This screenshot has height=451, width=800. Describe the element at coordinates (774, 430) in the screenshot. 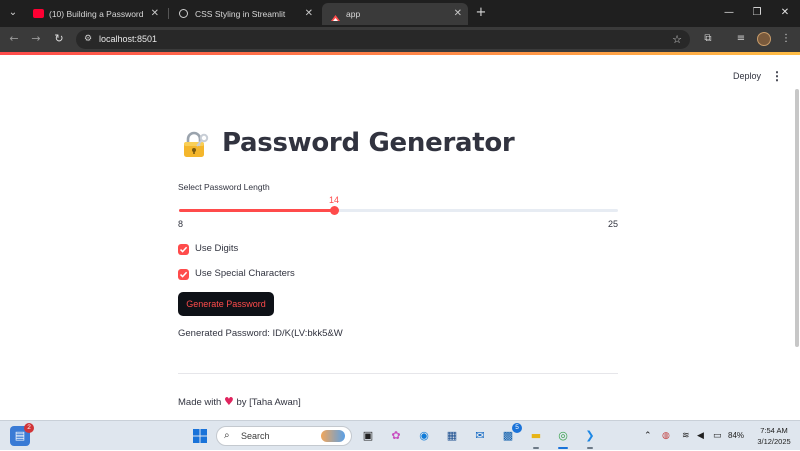

I see `clock-time: 7:54 AM` at that location.